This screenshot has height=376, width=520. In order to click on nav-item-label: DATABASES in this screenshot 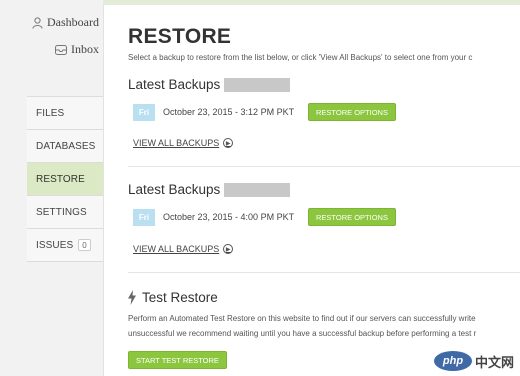, I will do `click(66, 146)`.